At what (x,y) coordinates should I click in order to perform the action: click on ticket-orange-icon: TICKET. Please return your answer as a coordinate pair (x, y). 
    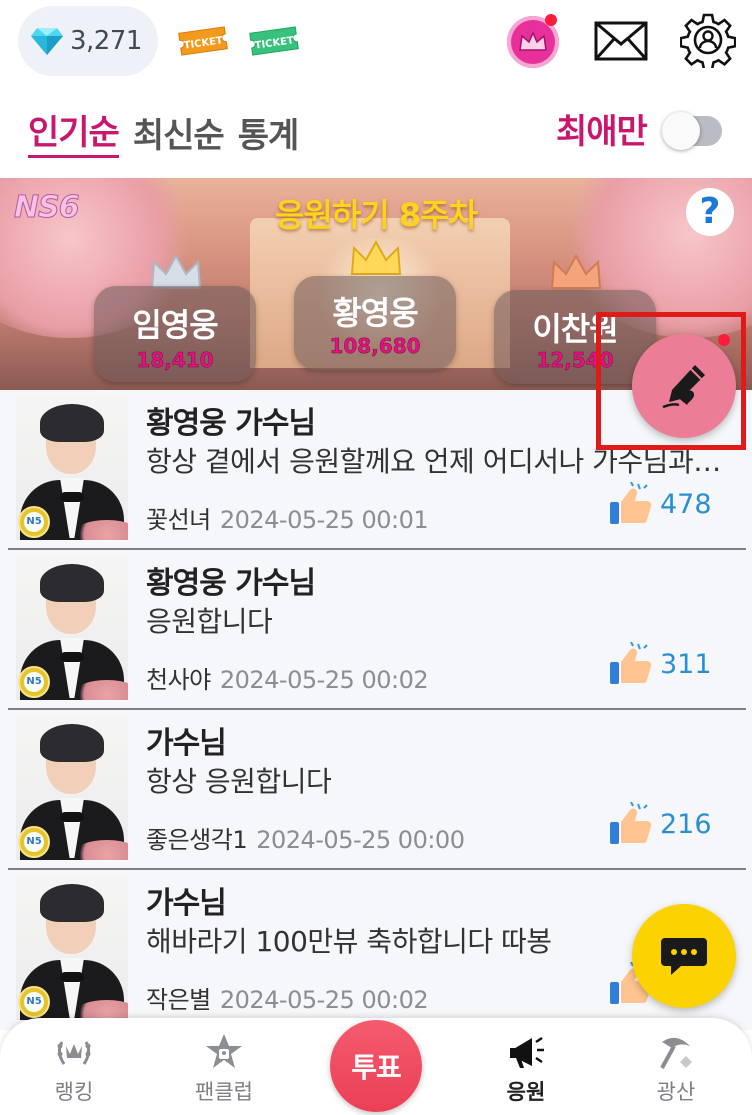
    Looking at the image, I should click on (203, 41).